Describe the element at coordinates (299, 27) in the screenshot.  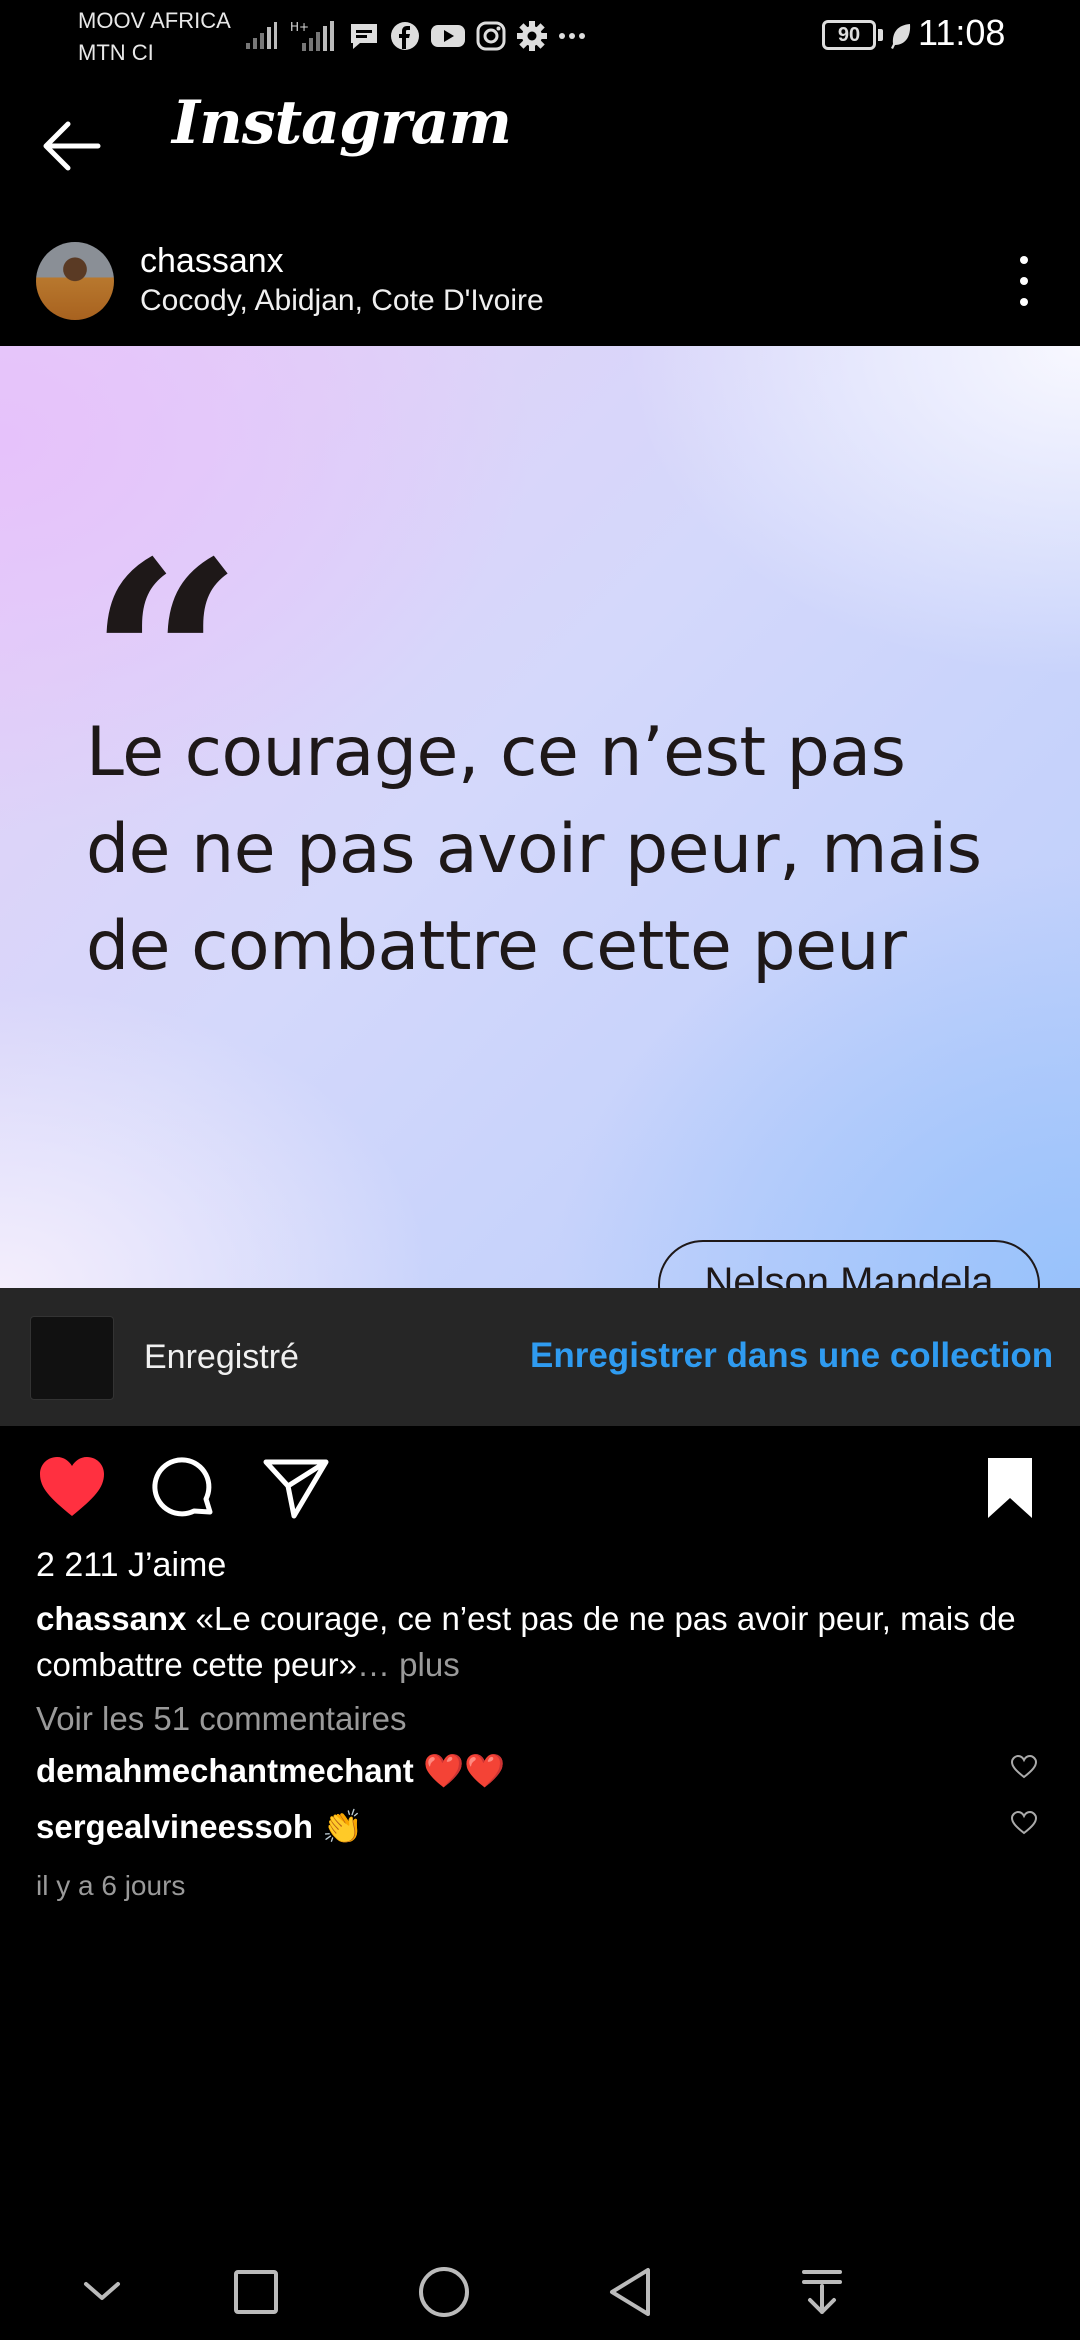
I see `svg-text: H+` at that location.